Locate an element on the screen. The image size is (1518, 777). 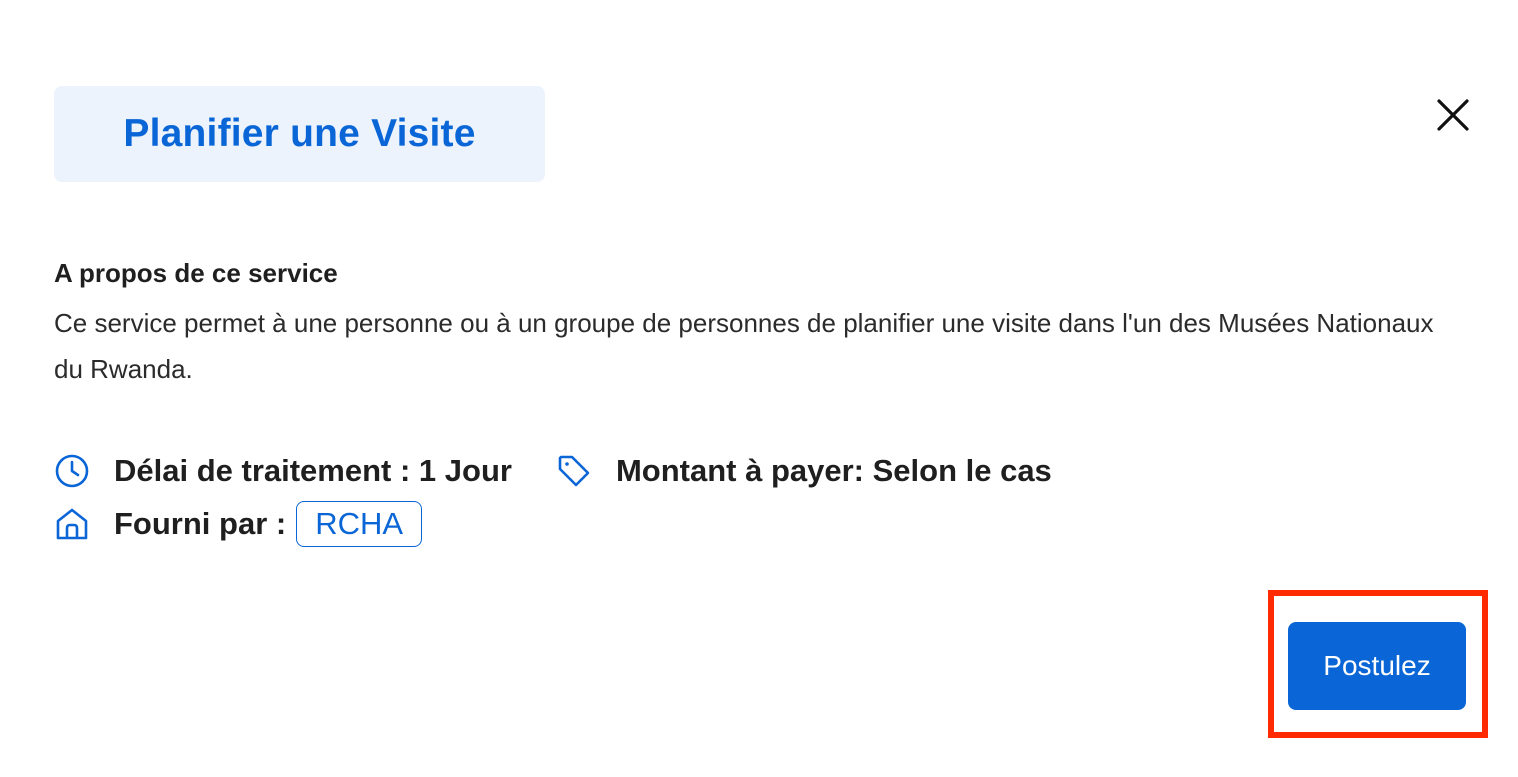
title-badge: Planifier une Visite is located at coordinates (299, 134).